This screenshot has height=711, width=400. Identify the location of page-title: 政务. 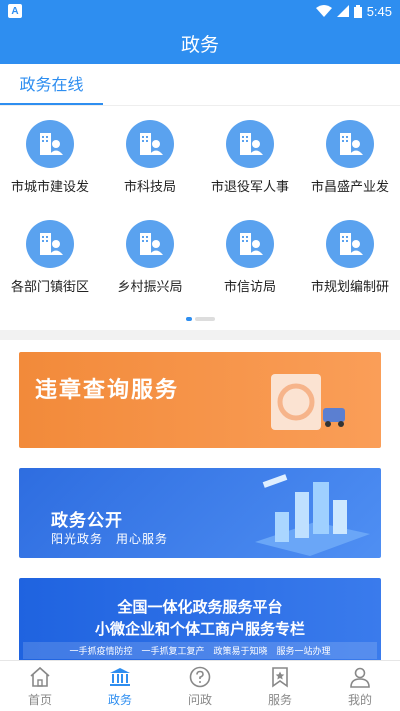
(199, 44).